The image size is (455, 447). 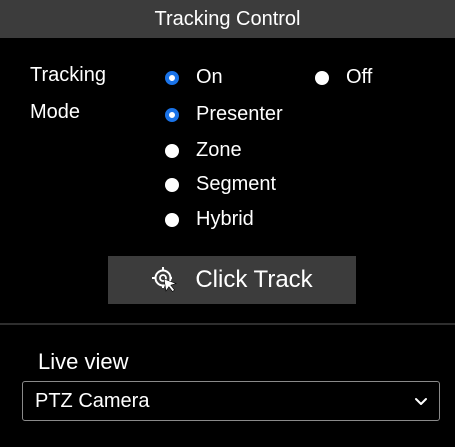 I want to click on tracking-label: Tracking, so click(x=68, y=75).